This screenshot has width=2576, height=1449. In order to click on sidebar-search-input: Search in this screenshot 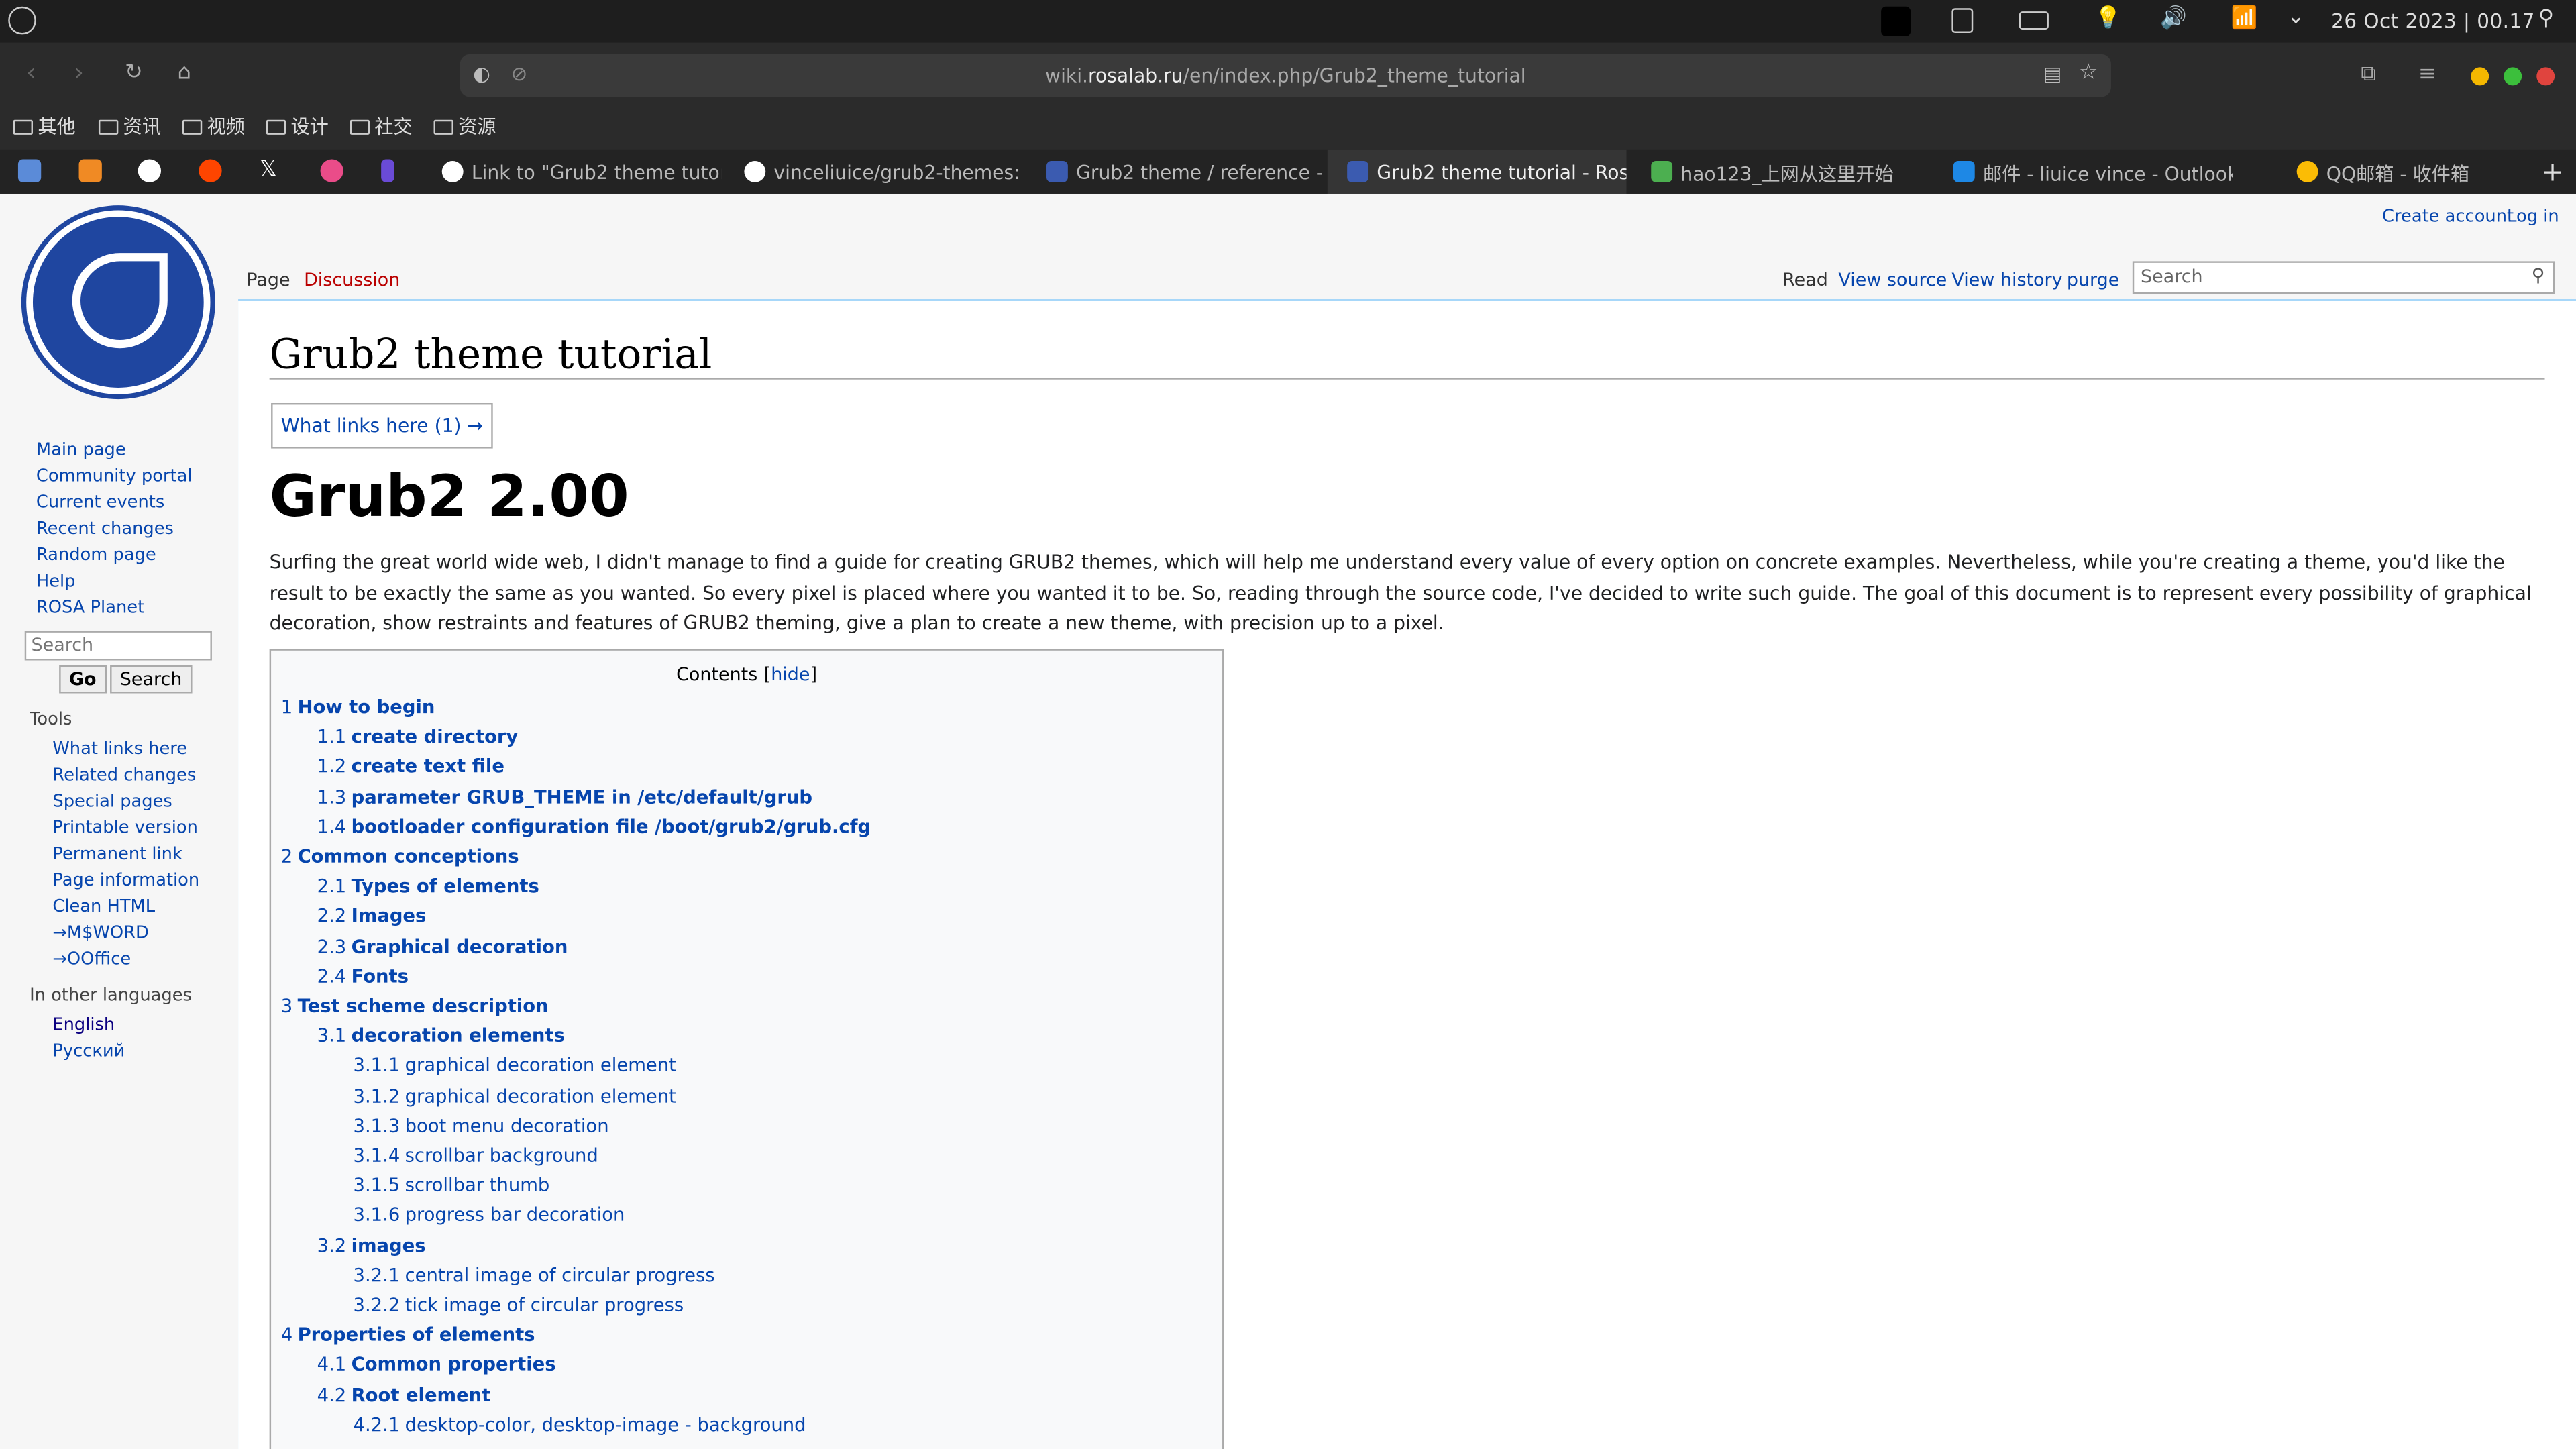, I will do `click(118, 646)`.